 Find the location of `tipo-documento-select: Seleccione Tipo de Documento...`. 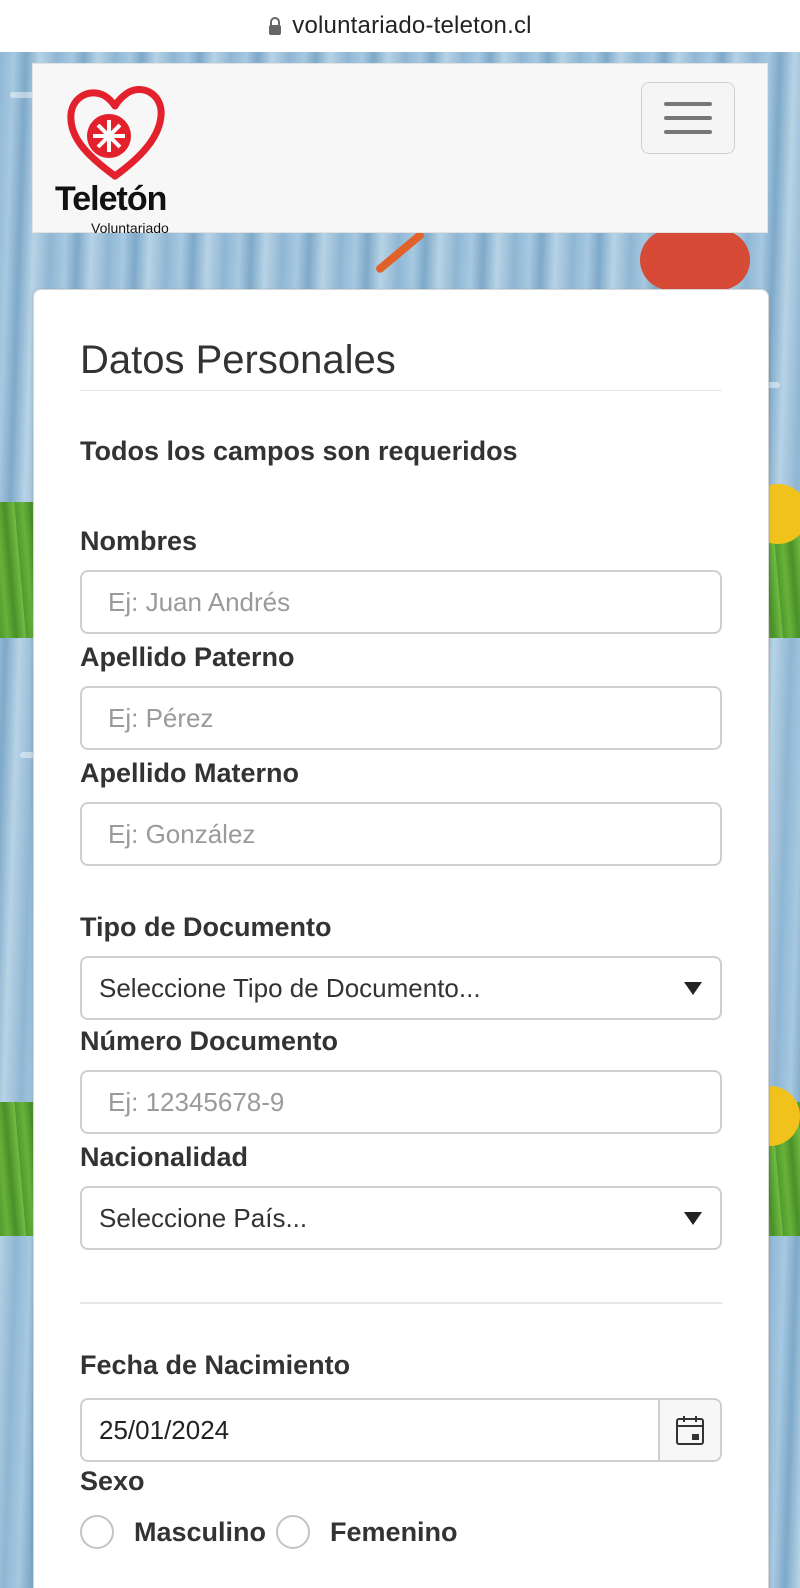

tipo-documento-select: Seleccione Tipo de Documento... is located at coordinates (401, 988).